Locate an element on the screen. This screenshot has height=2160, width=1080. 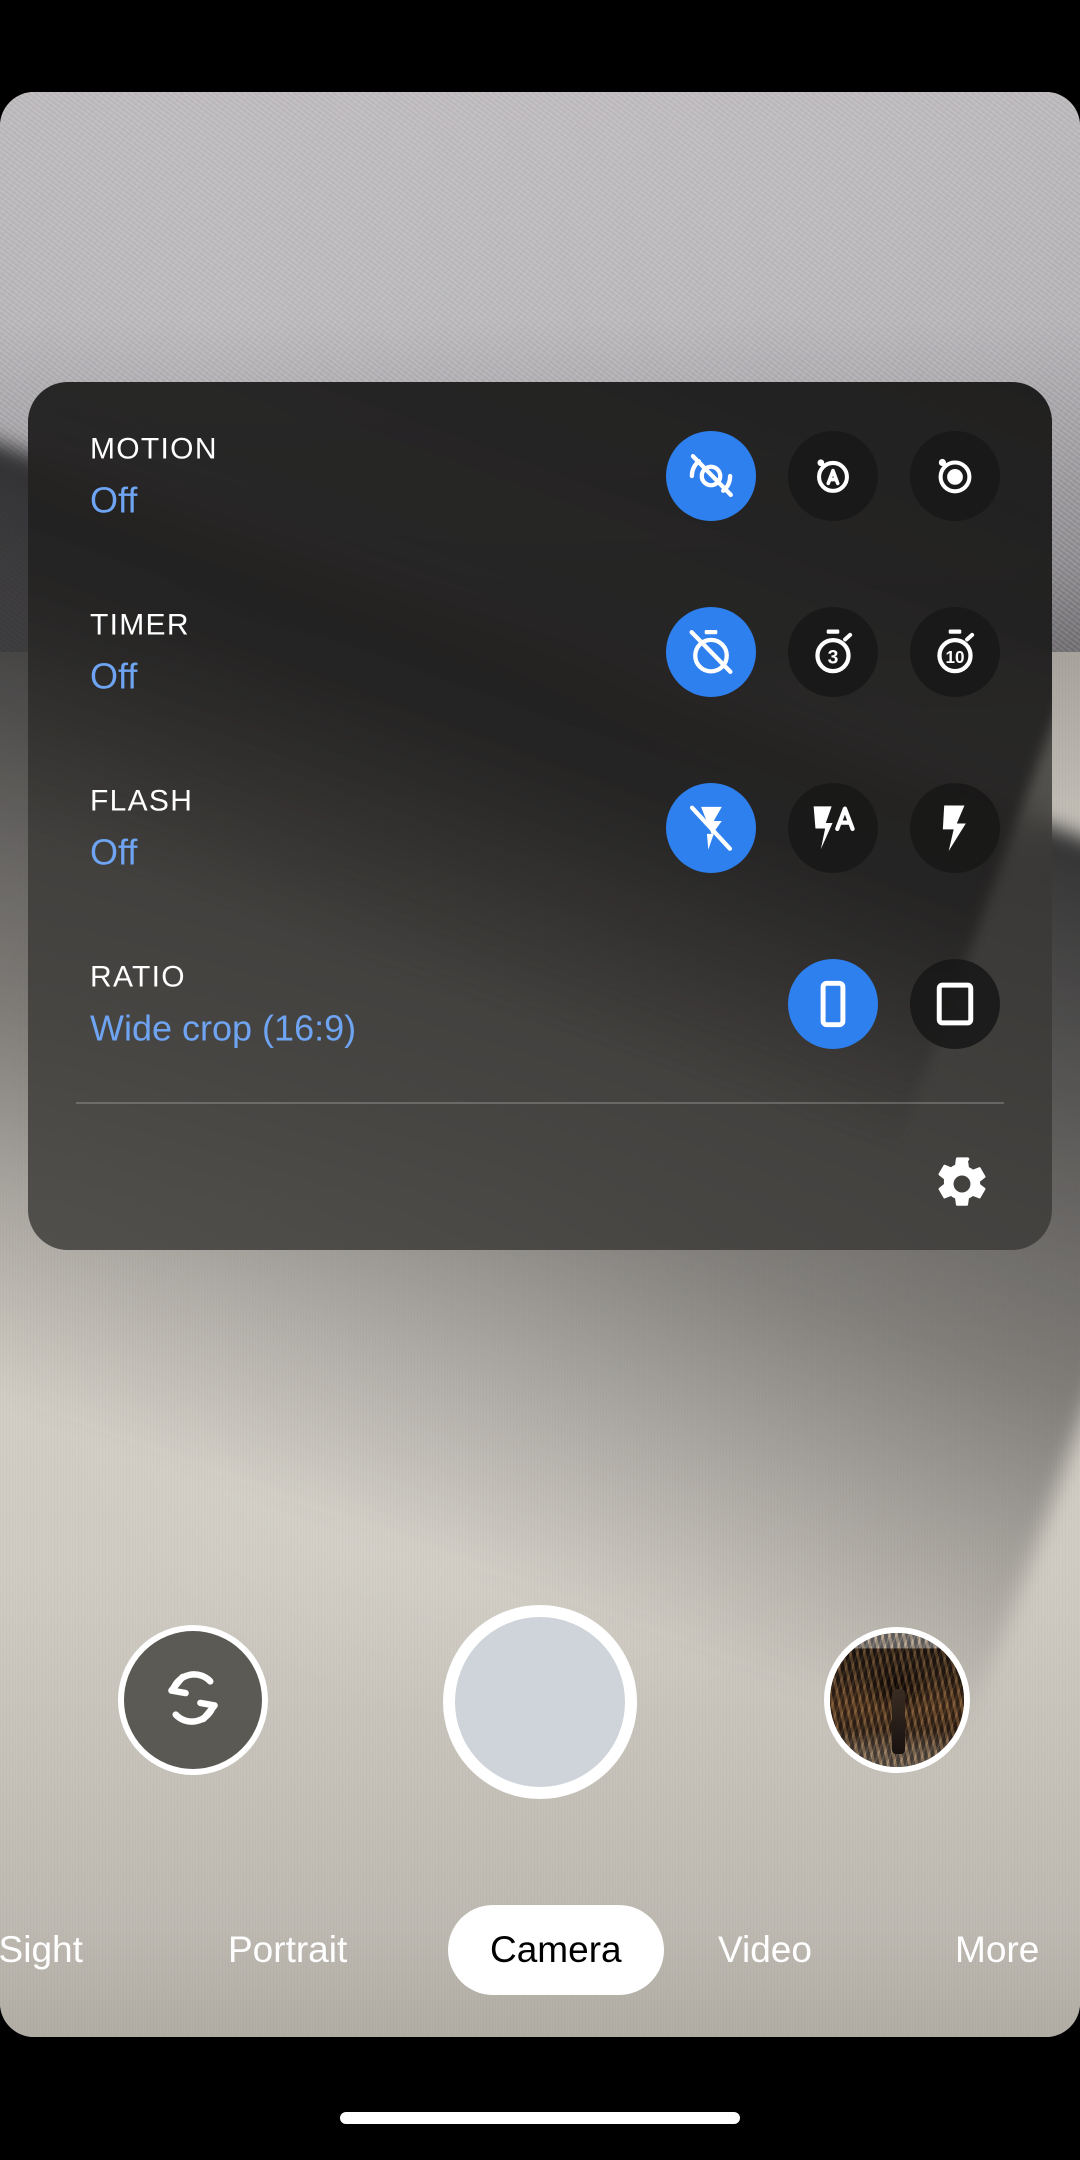
option-value-flash: Off is located at coordinates (114, 852).